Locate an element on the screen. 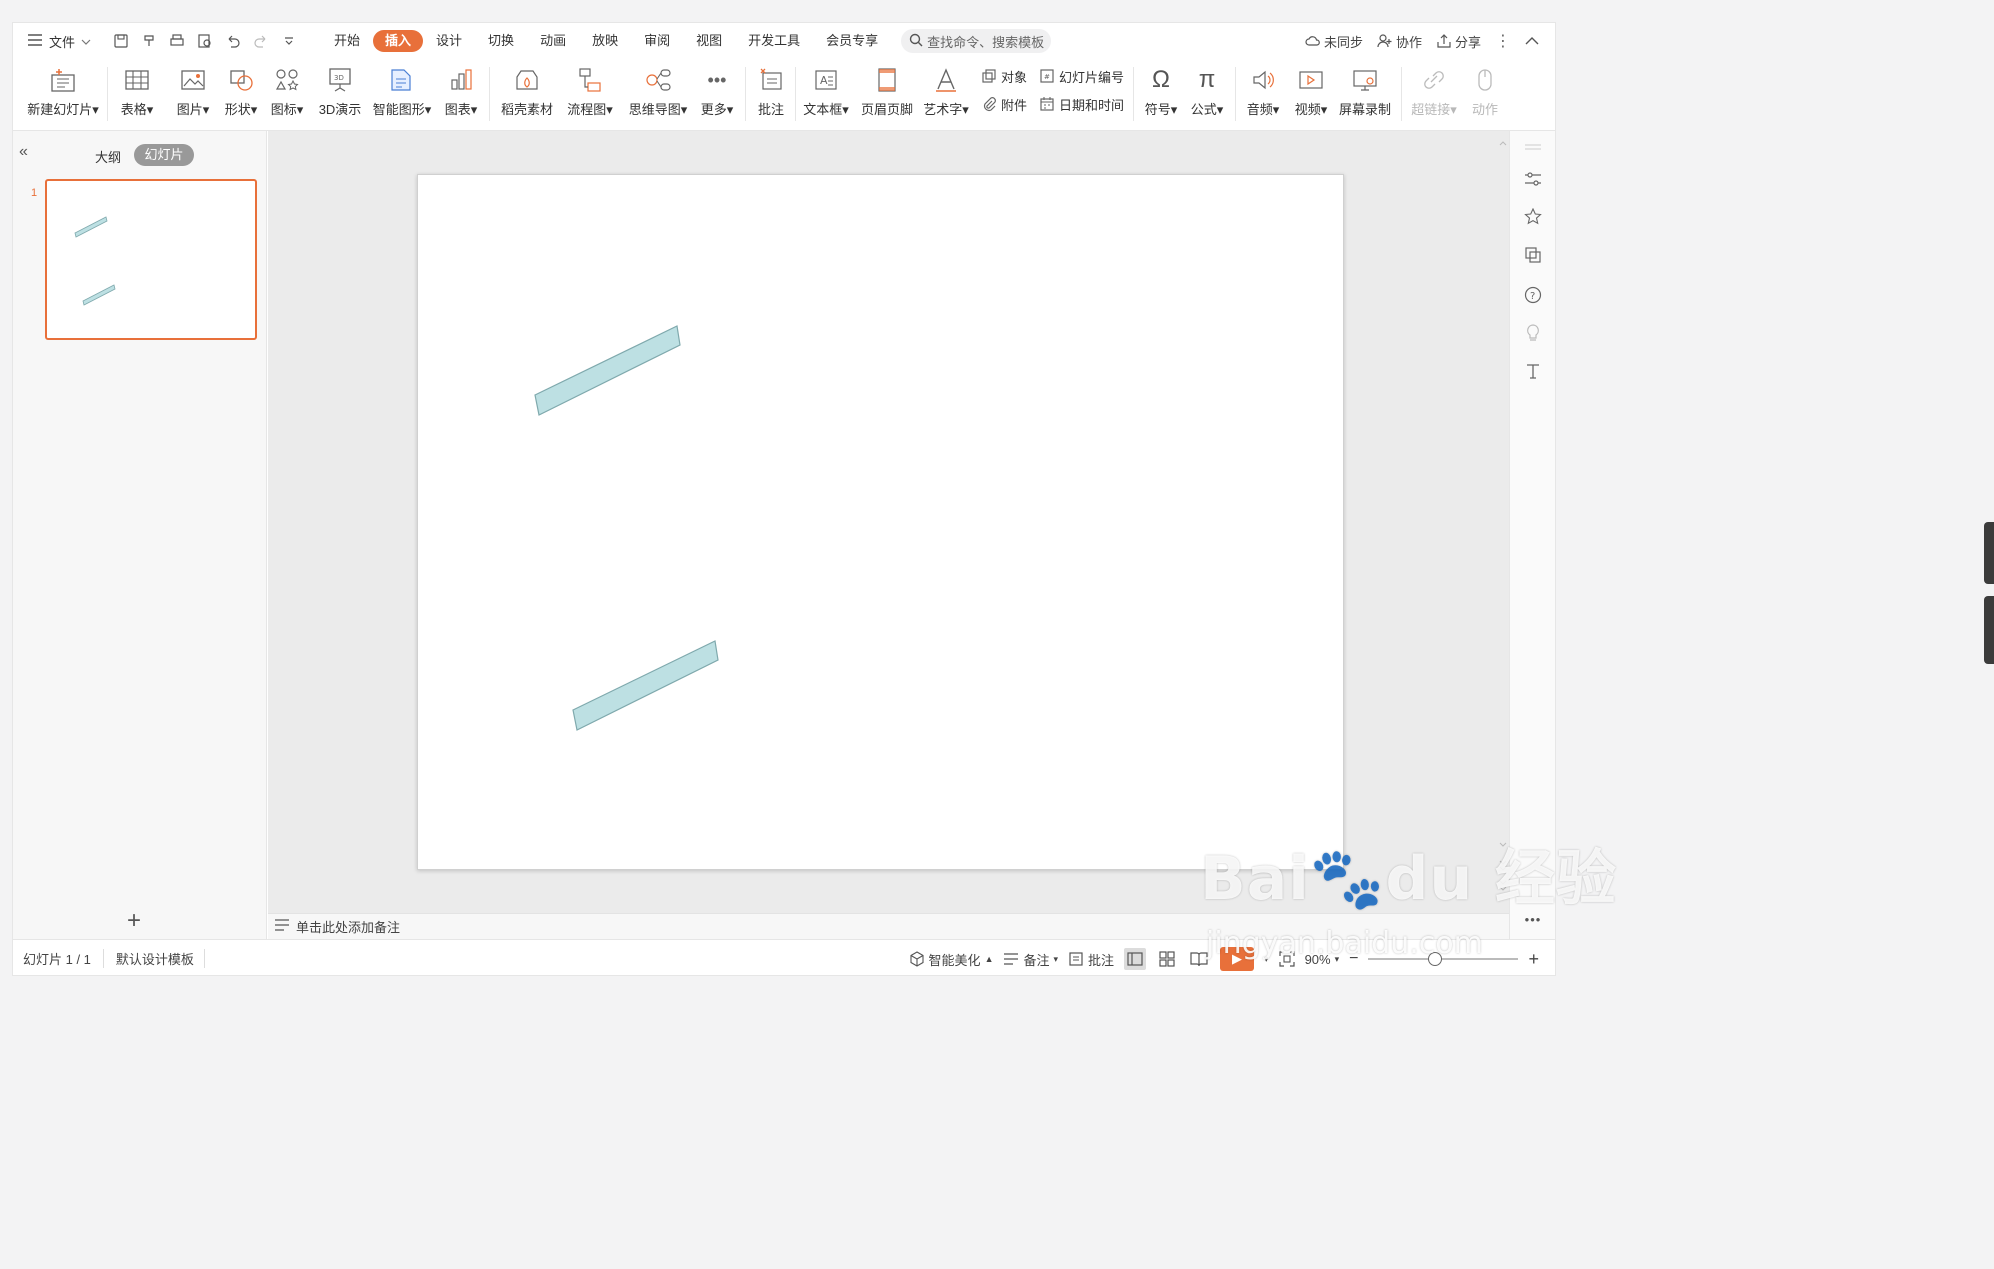 The height and width of the screenshot is (1269, 1994). header-footer-button: 页眉页脚 is located at coordinates (887, 95).